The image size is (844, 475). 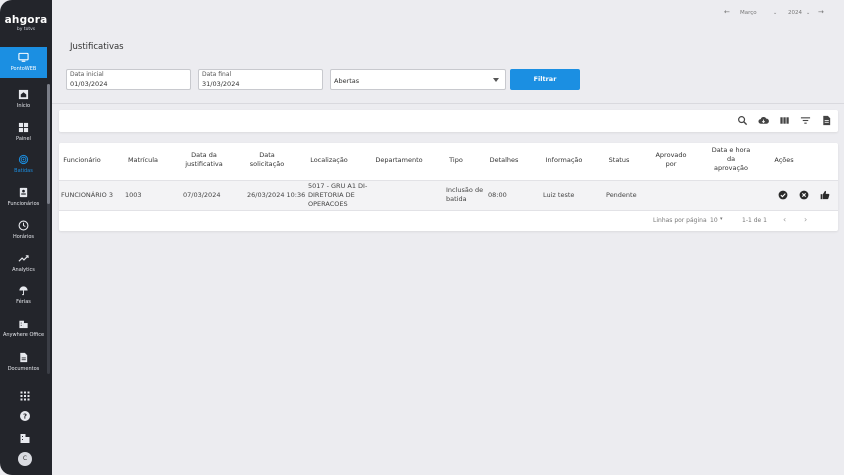 I want to click on reject-icon, so click(x=804, y=195).